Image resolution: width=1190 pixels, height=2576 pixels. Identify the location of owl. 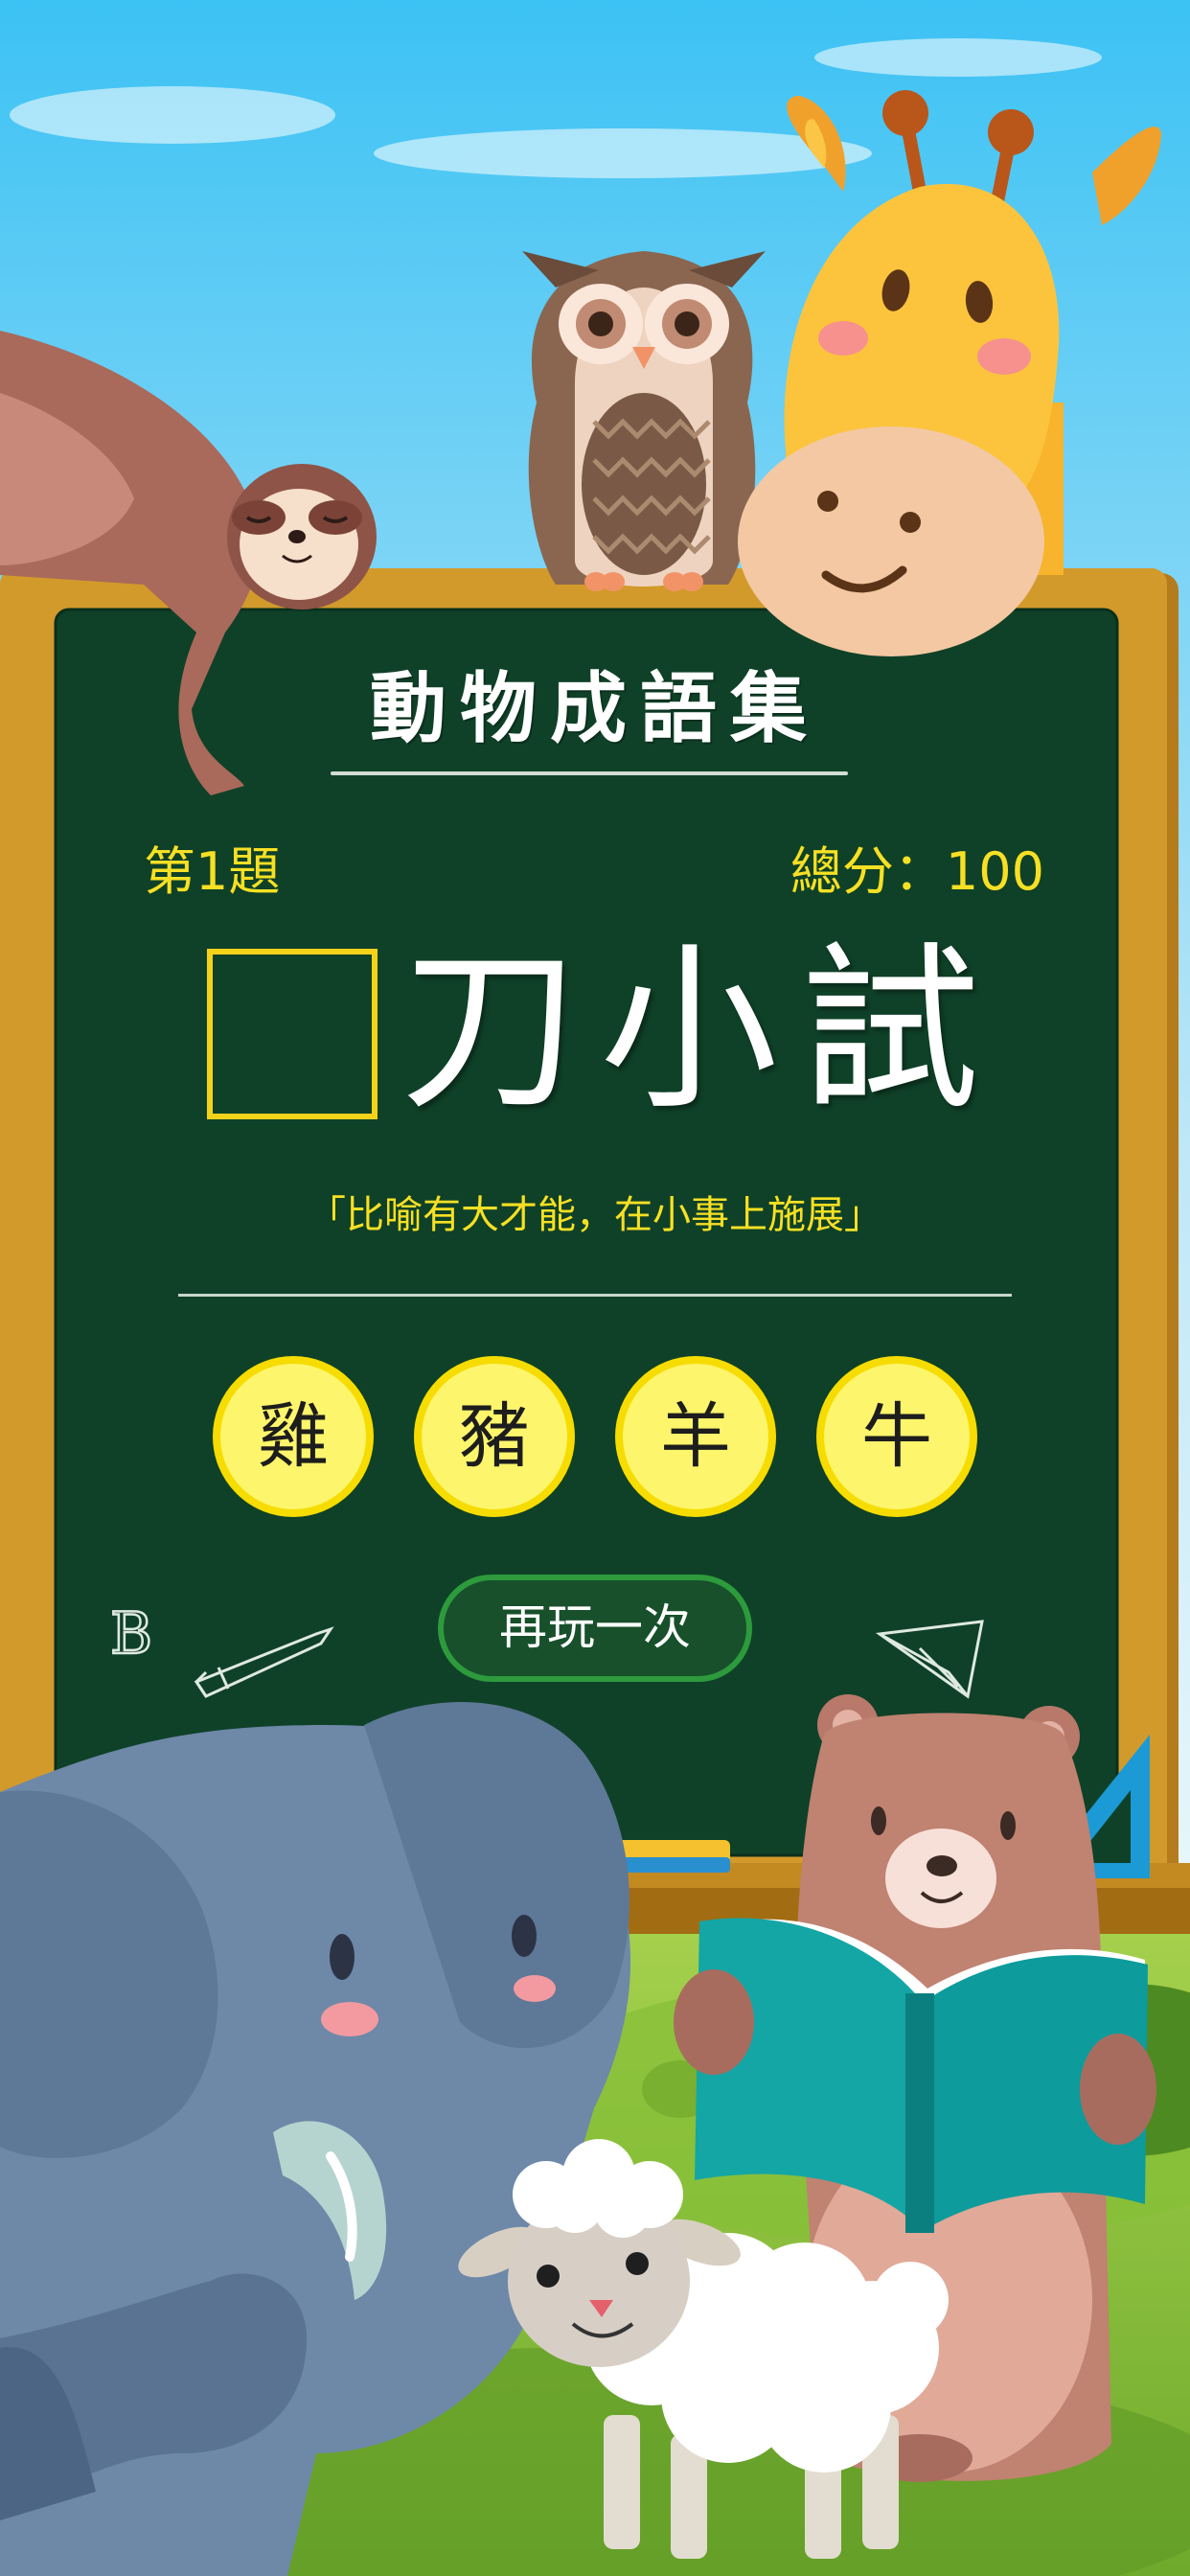
(644, 421).